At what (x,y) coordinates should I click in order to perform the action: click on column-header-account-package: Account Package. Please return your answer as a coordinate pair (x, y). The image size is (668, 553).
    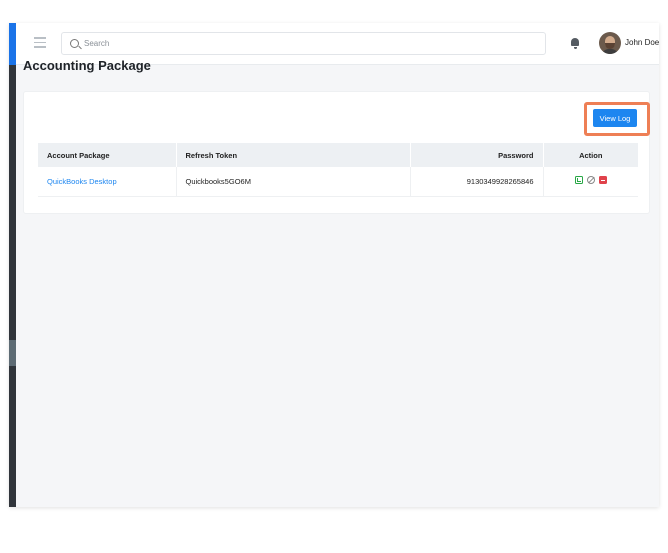
    Looking at the image, I should click on (107, 155).